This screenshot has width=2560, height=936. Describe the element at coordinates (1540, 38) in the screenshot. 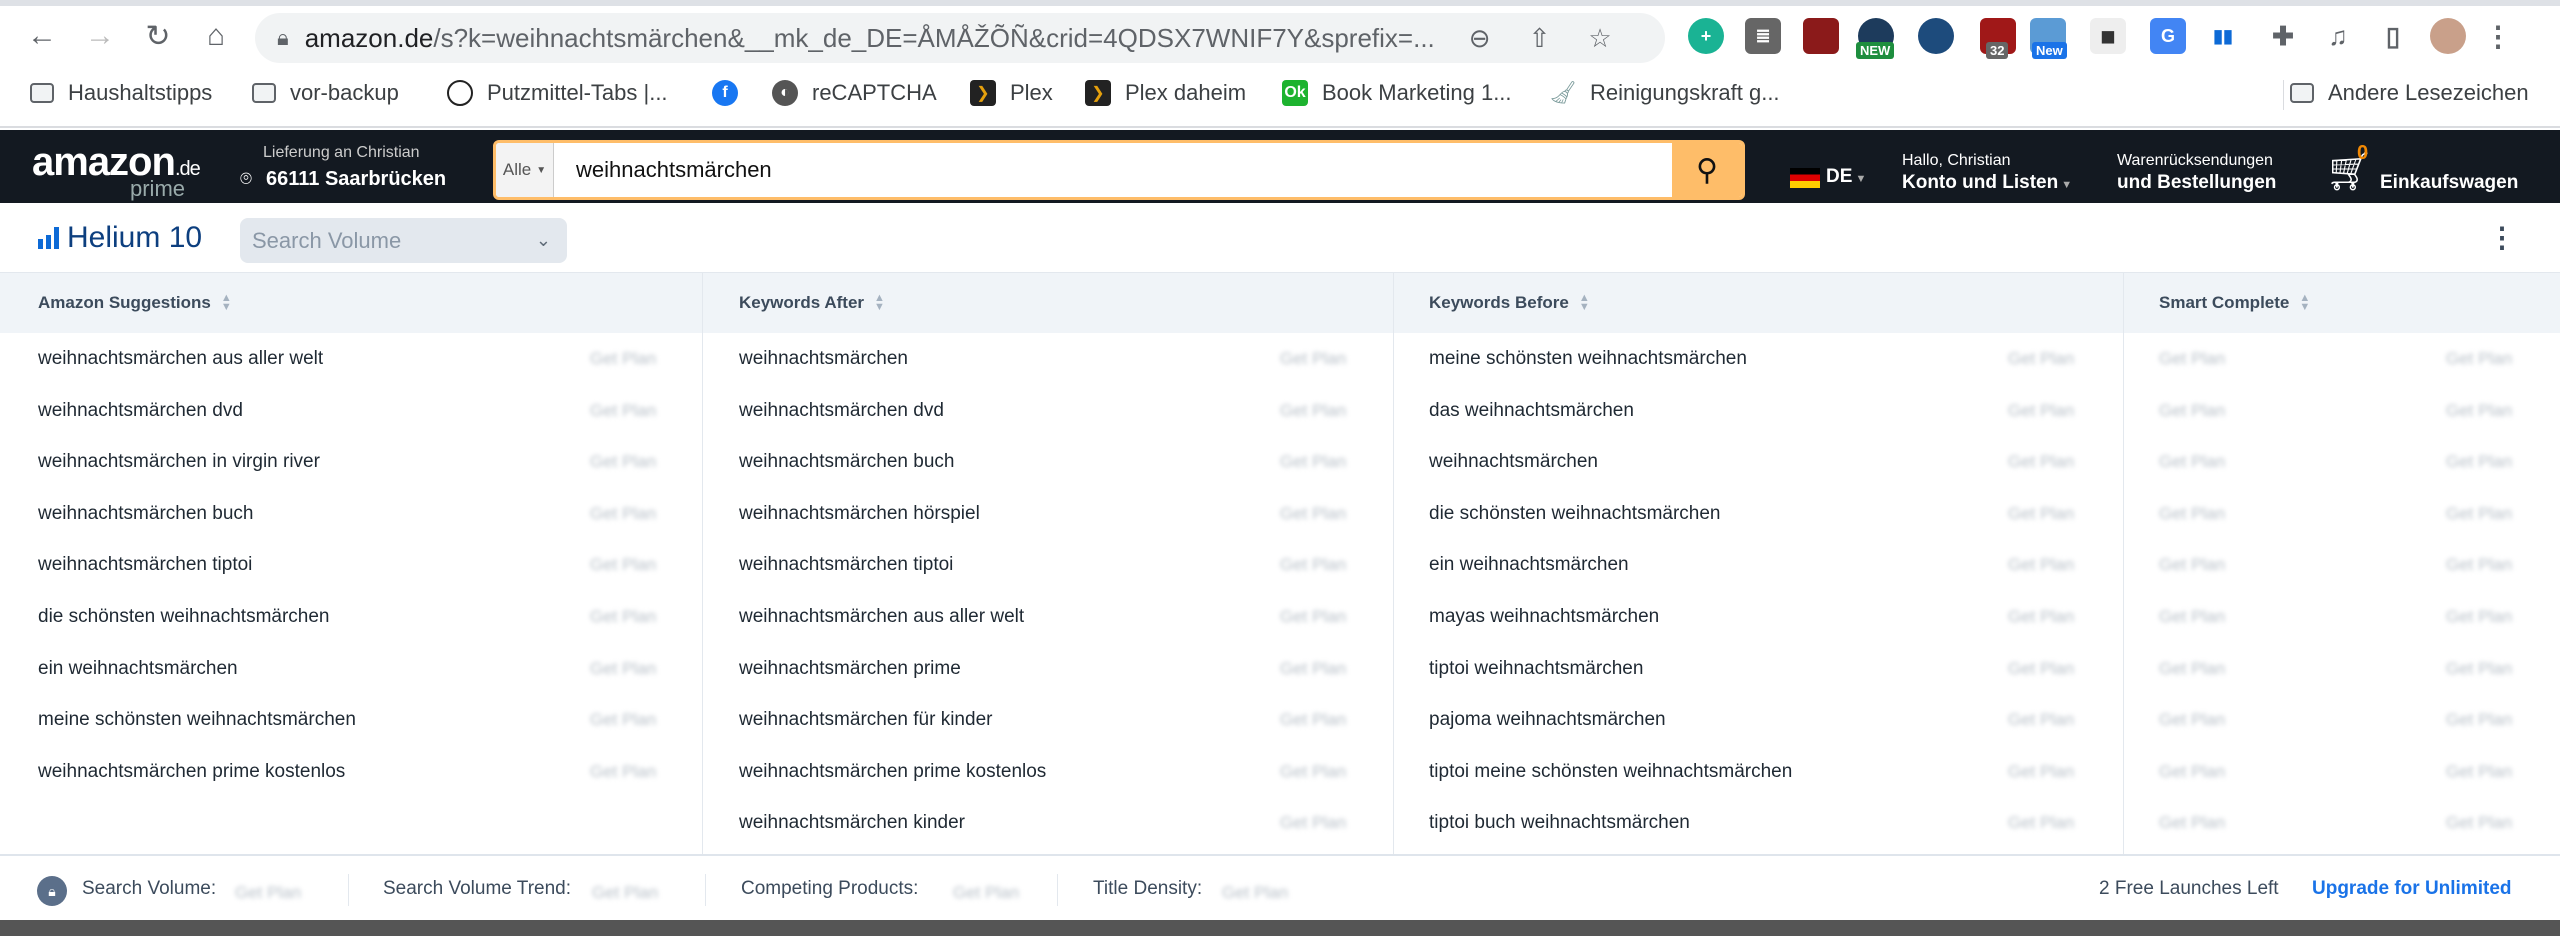

I see `share-icon: ⇧` at that location.